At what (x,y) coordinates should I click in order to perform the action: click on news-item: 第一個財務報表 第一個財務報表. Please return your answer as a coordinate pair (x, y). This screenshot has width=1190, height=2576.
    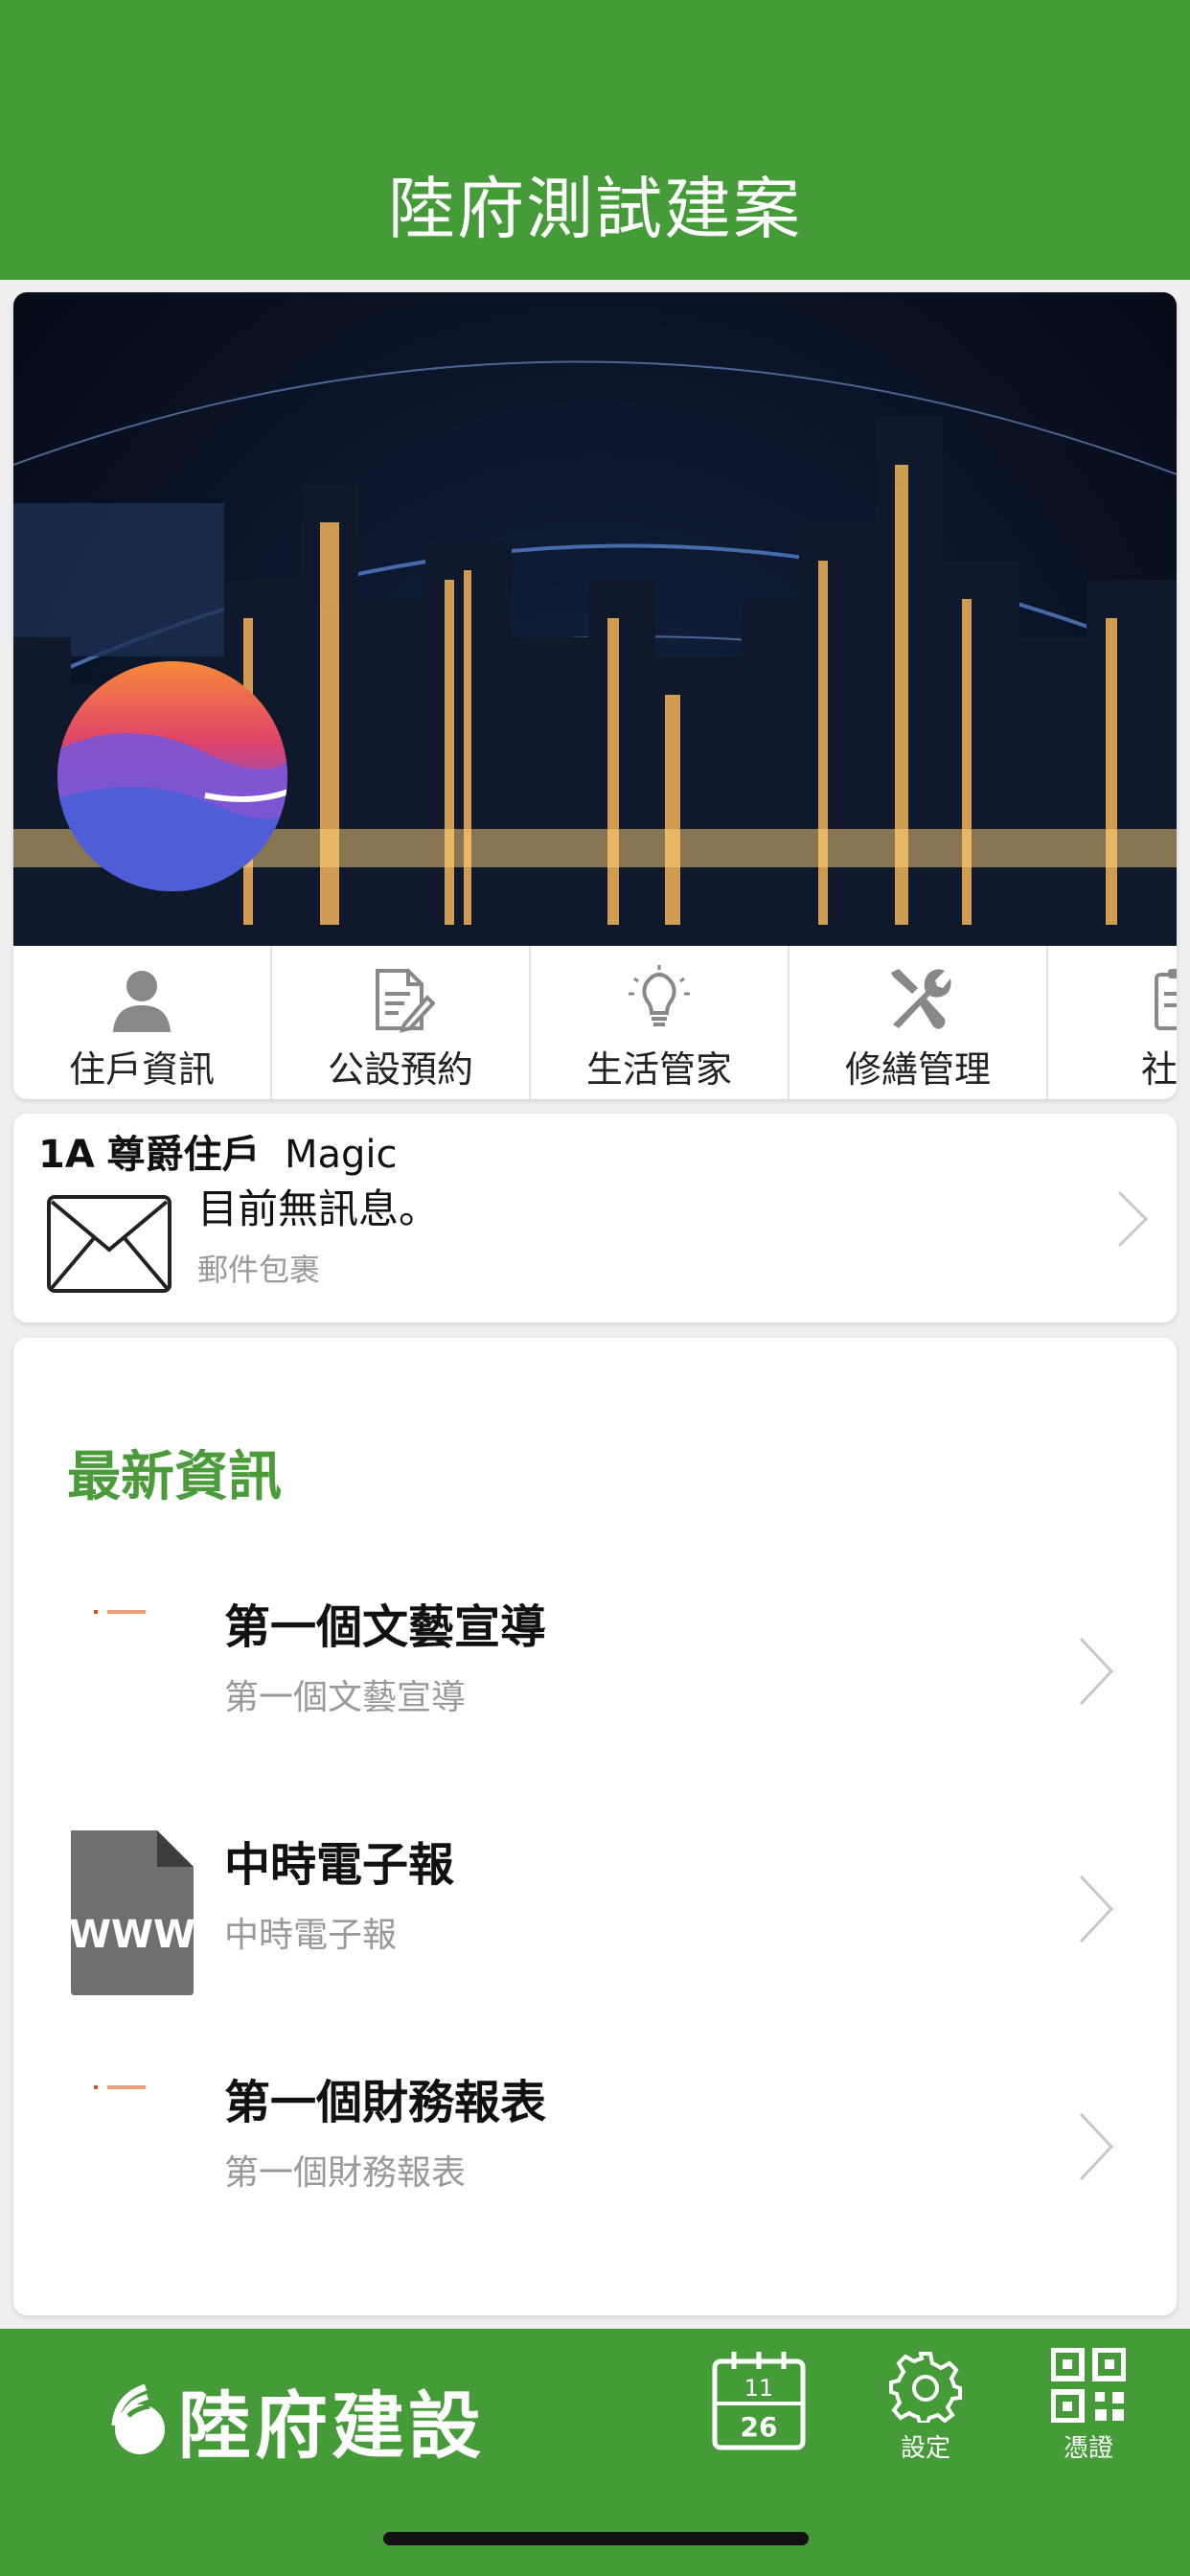
    Looking at the image, I should click on (595, 2145).